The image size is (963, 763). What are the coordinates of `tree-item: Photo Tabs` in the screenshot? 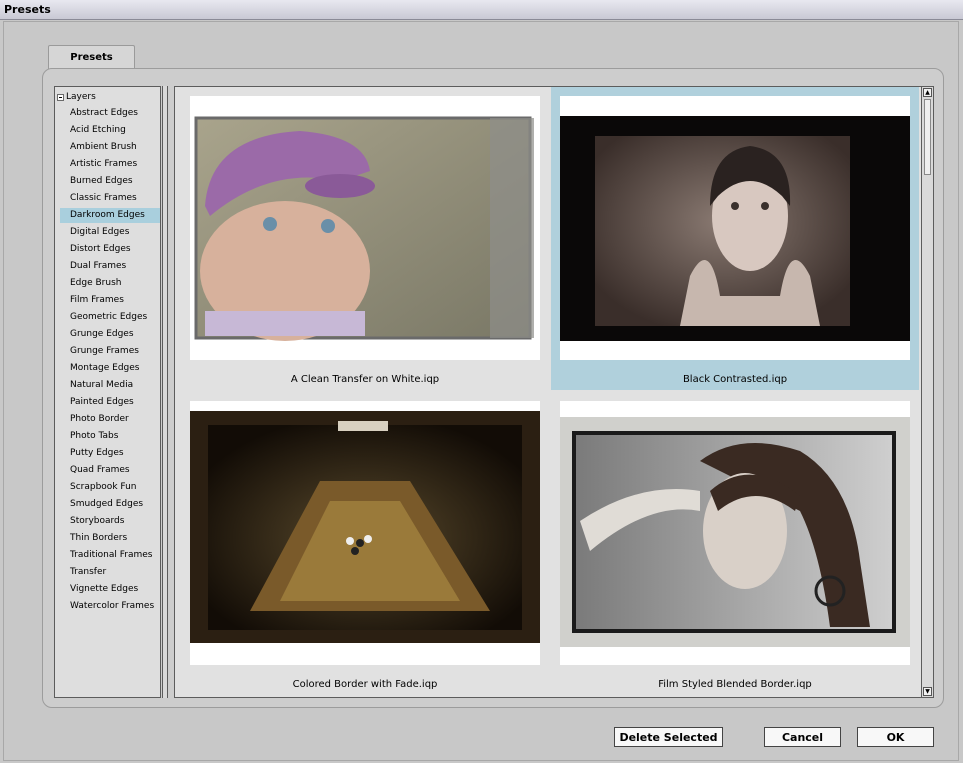 It's located at (110, 436).